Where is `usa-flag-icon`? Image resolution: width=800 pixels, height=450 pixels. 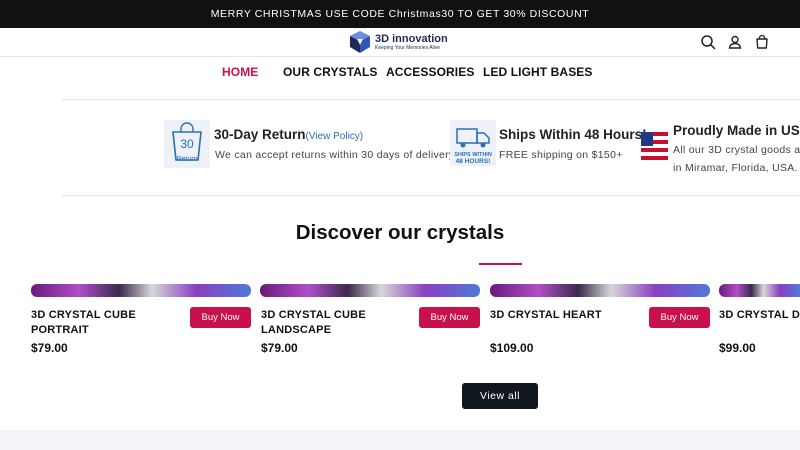
usa-flag-icon is located at coordinates (654, 146).